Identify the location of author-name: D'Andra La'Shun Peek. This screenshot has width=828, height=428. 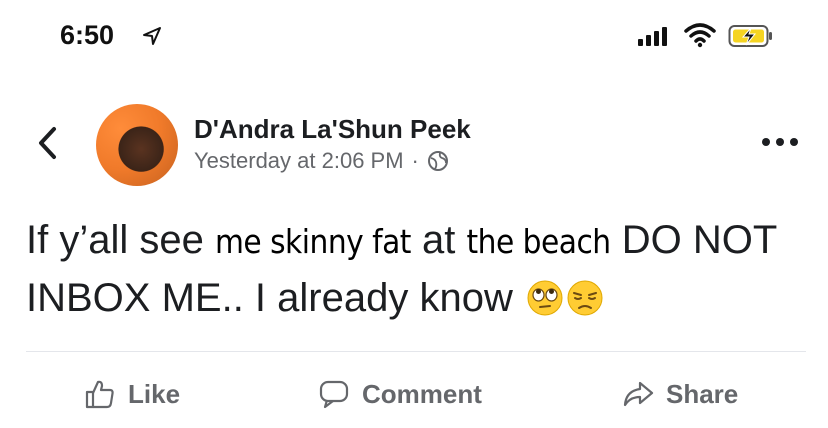
(332, 129).